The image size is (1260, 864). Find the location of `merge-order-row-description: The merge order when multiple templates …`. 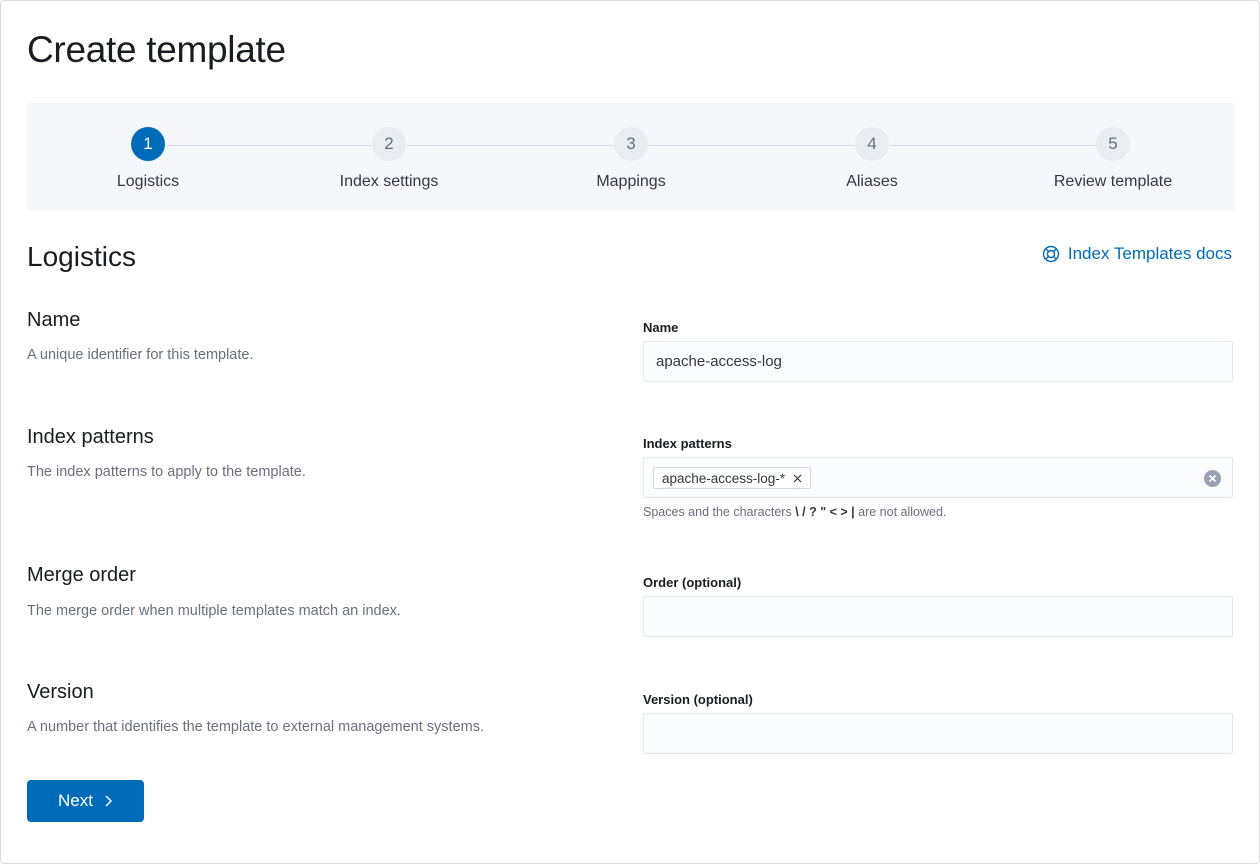

merge-order-row-description: The merge order when multiple templates … is located at coordinates (214, 611).